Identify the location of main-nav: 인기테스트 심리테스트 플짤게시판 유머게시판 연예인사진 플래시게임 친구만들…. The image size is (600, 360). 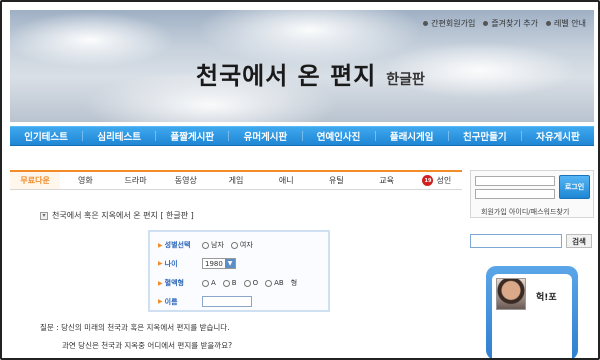
(302, 136).